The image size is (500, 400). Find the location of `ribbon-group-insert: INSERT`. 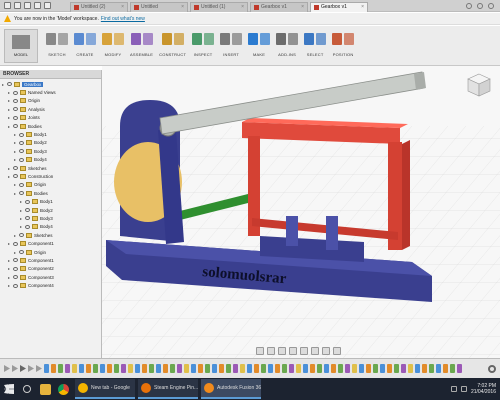

ribbon-group-insert: INSERT is located at coordinates (231, 41).